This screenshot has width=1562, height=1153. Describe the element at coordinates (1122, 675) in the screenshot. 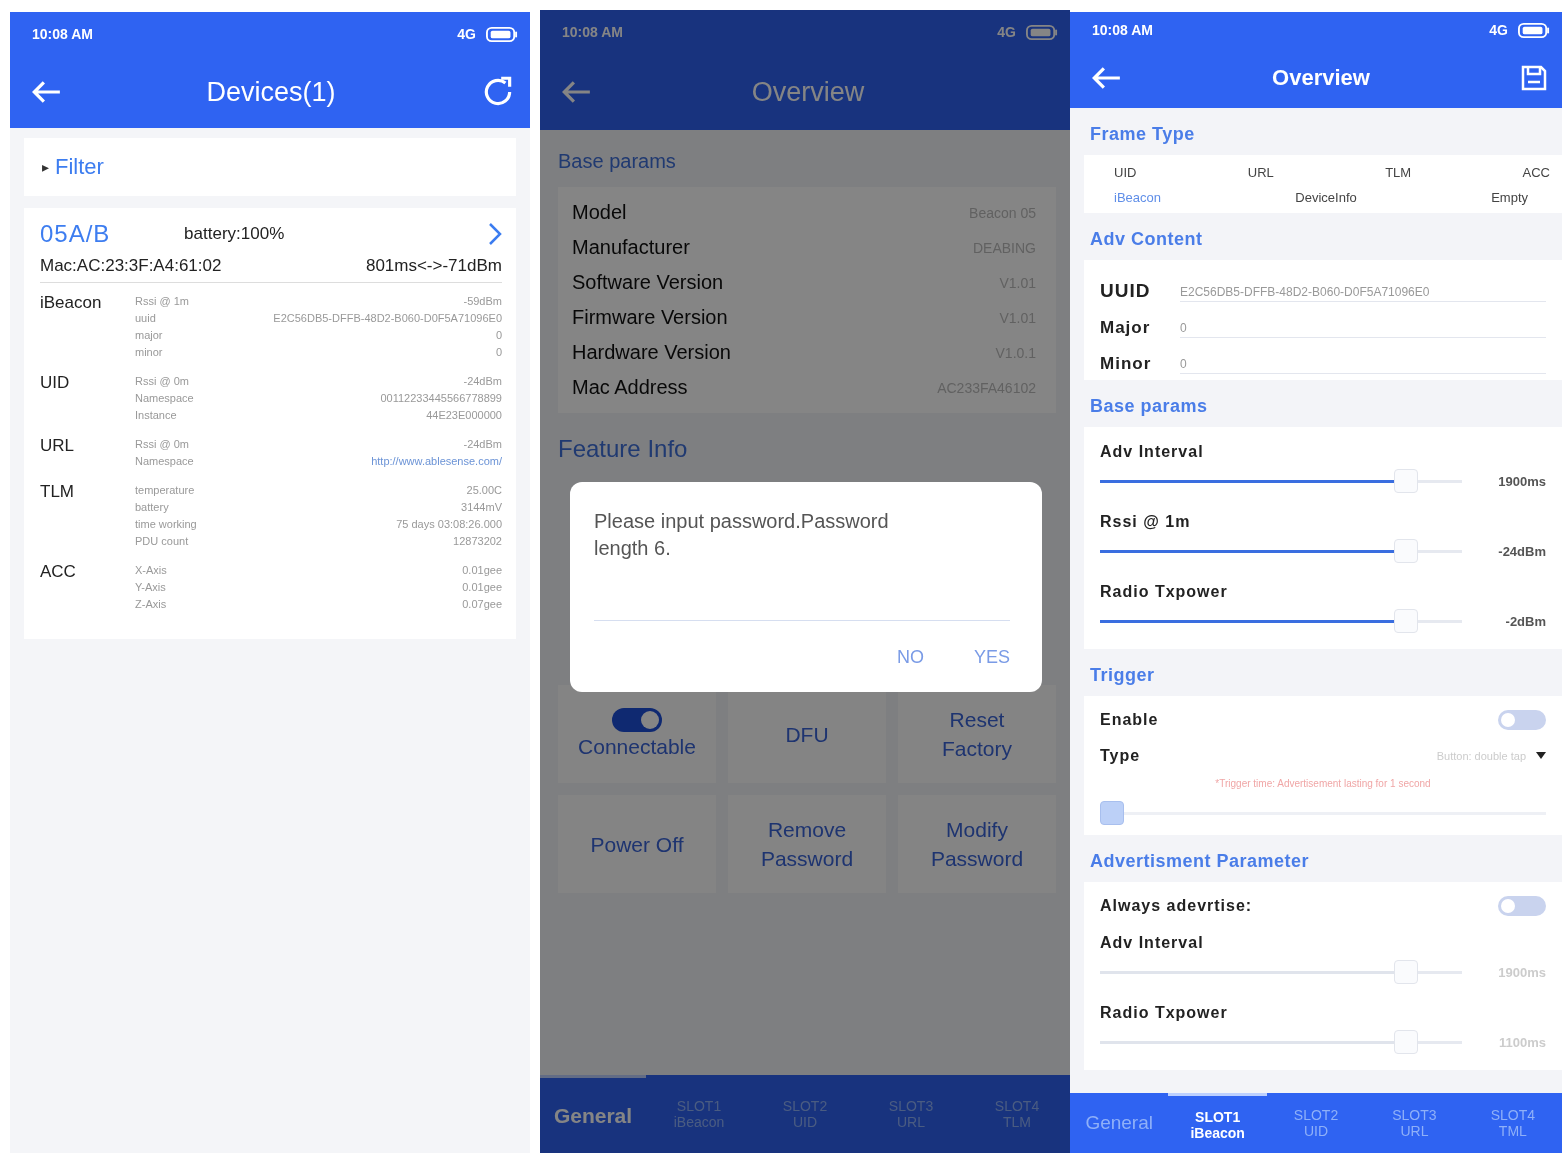

I see `section-title: Trigger` at that location.